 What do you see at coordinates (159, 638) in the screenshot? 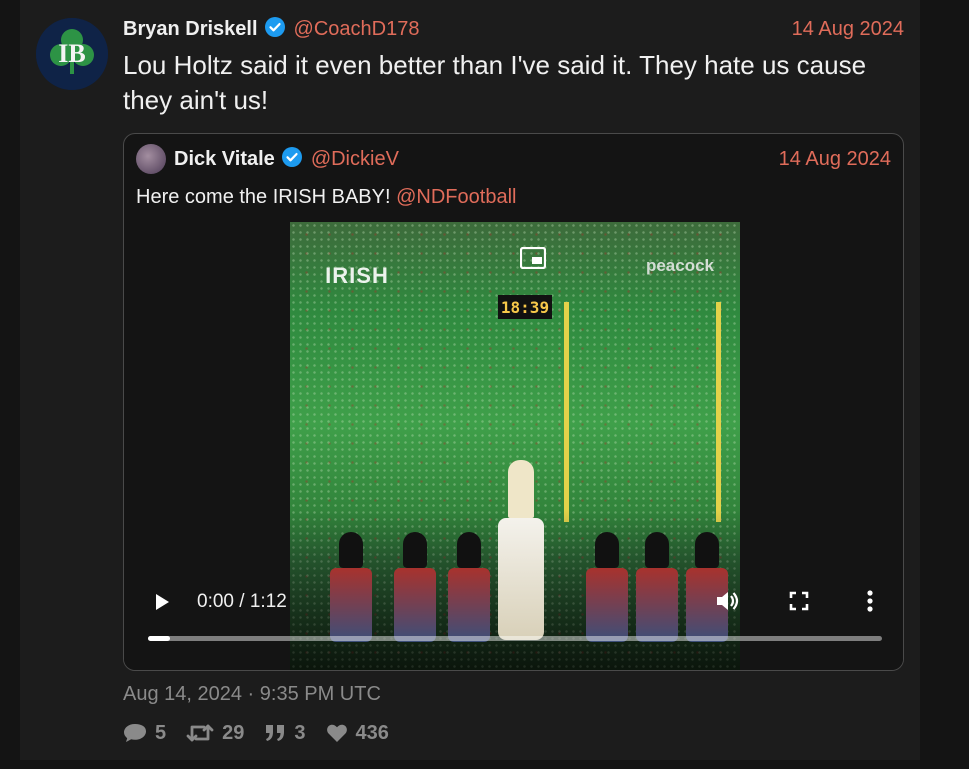
I see `video-progress-fill` at bounding box center [159, 638].